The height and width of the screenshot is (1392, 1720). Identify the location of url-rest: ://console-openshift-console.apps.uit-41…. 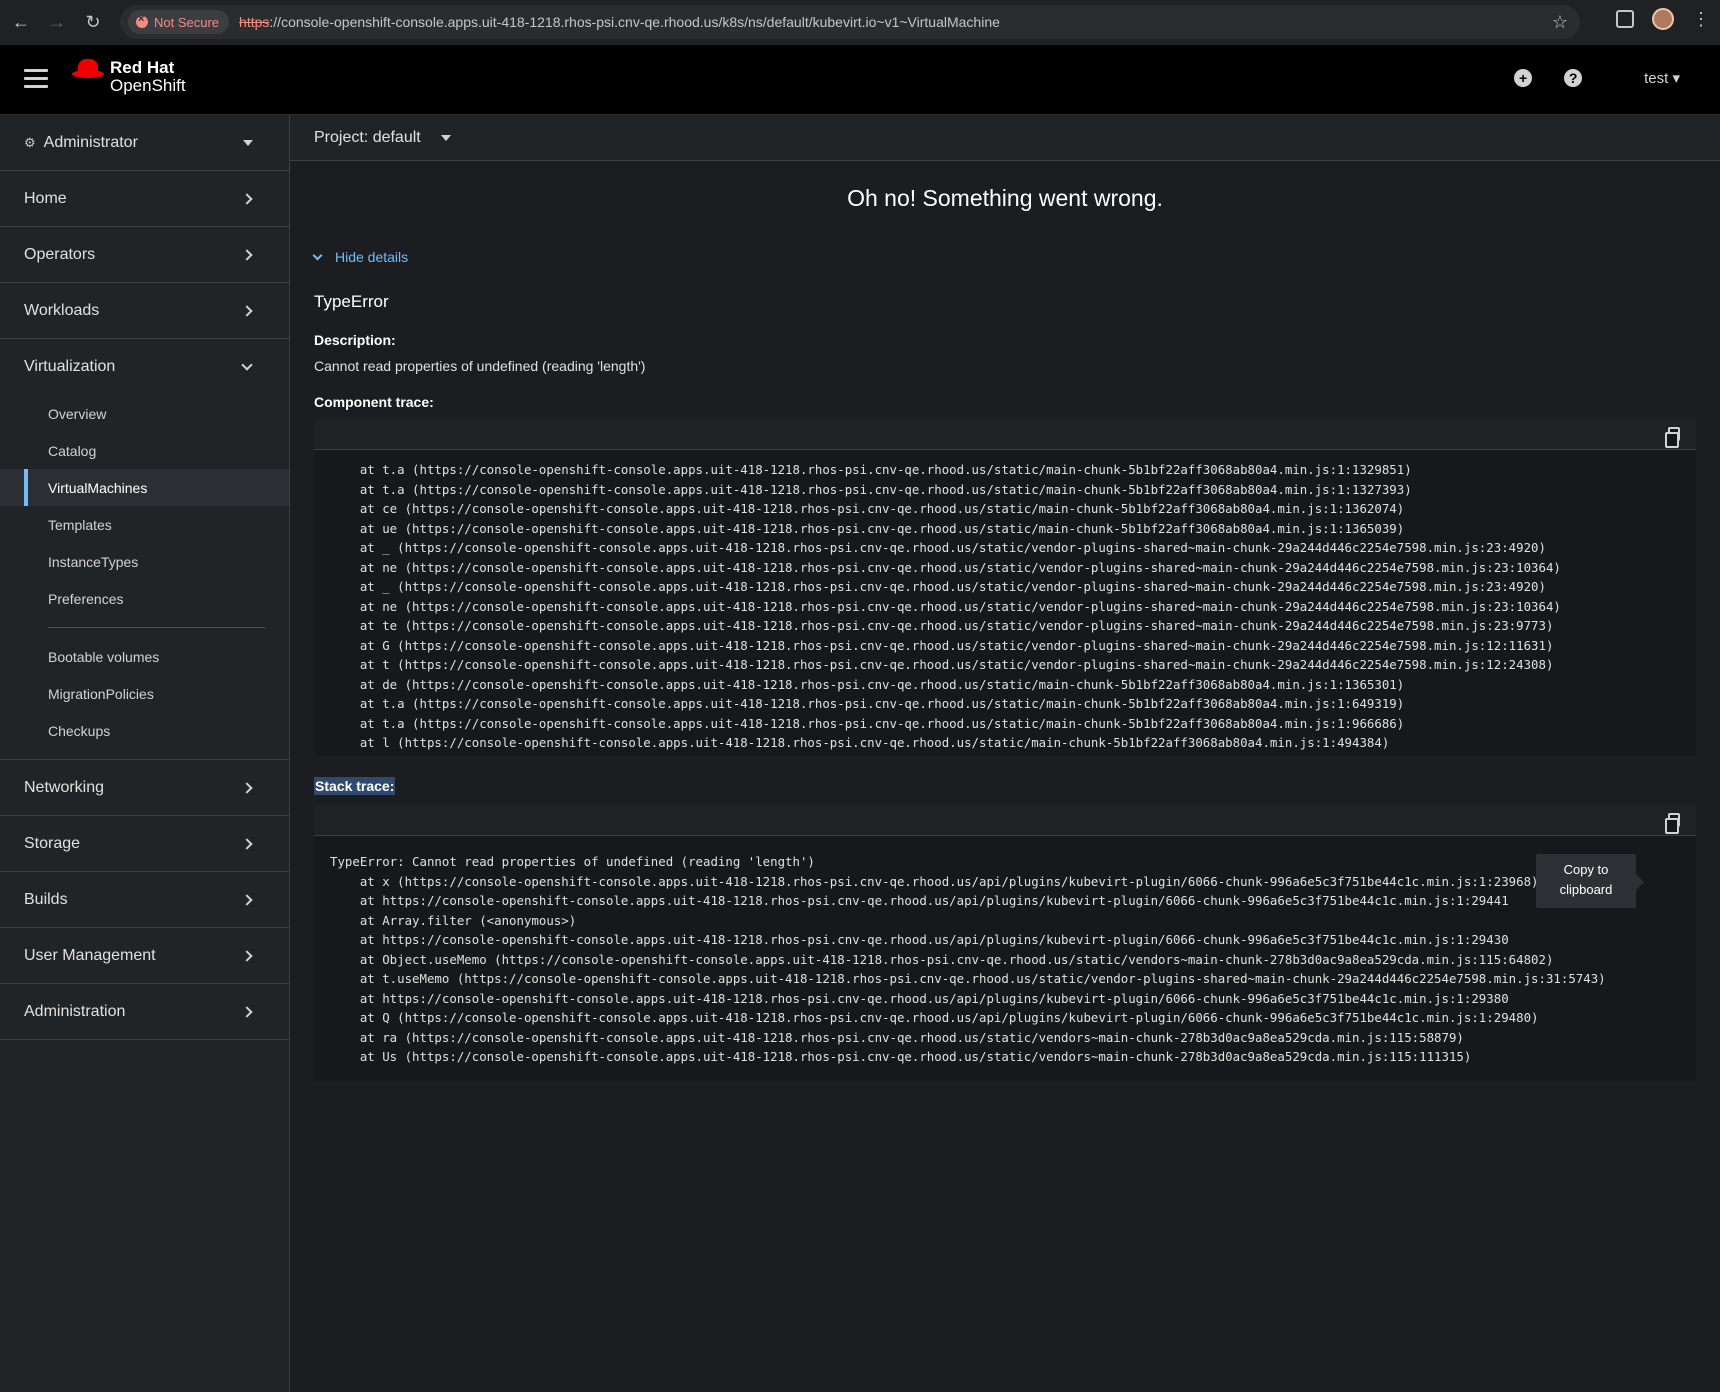
(634, 22).